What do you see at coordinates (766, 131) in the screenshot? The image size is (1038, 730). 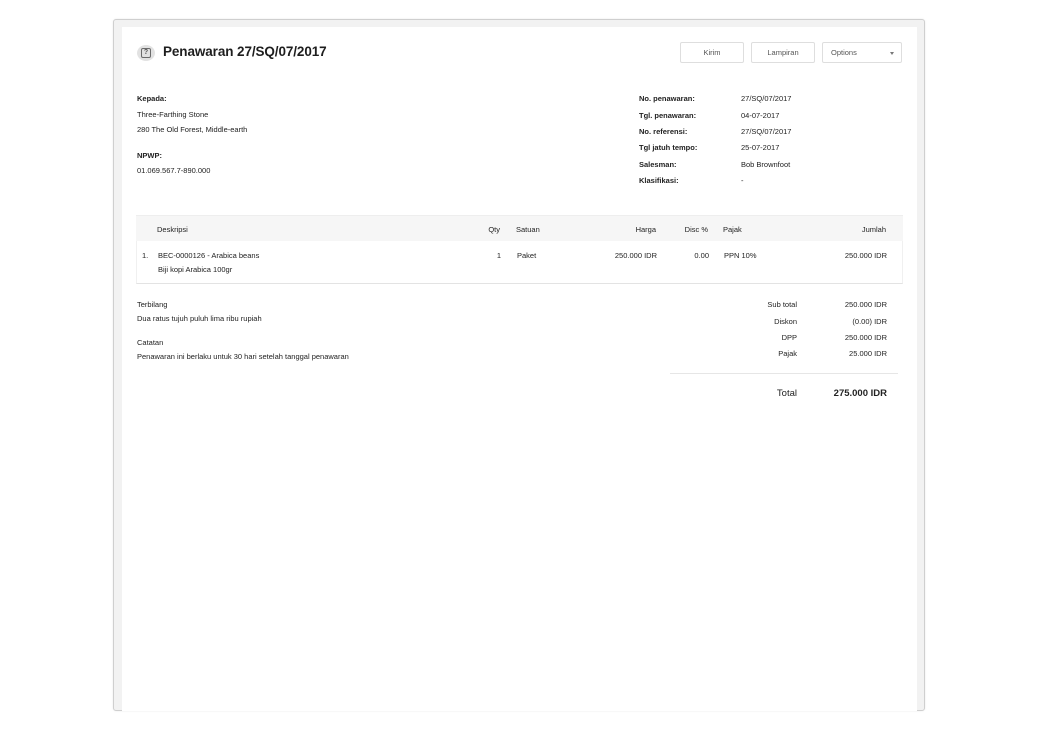 I see `info-value-no-referensi: 27/SQ/07/2017` at bounding box center [766, 131].